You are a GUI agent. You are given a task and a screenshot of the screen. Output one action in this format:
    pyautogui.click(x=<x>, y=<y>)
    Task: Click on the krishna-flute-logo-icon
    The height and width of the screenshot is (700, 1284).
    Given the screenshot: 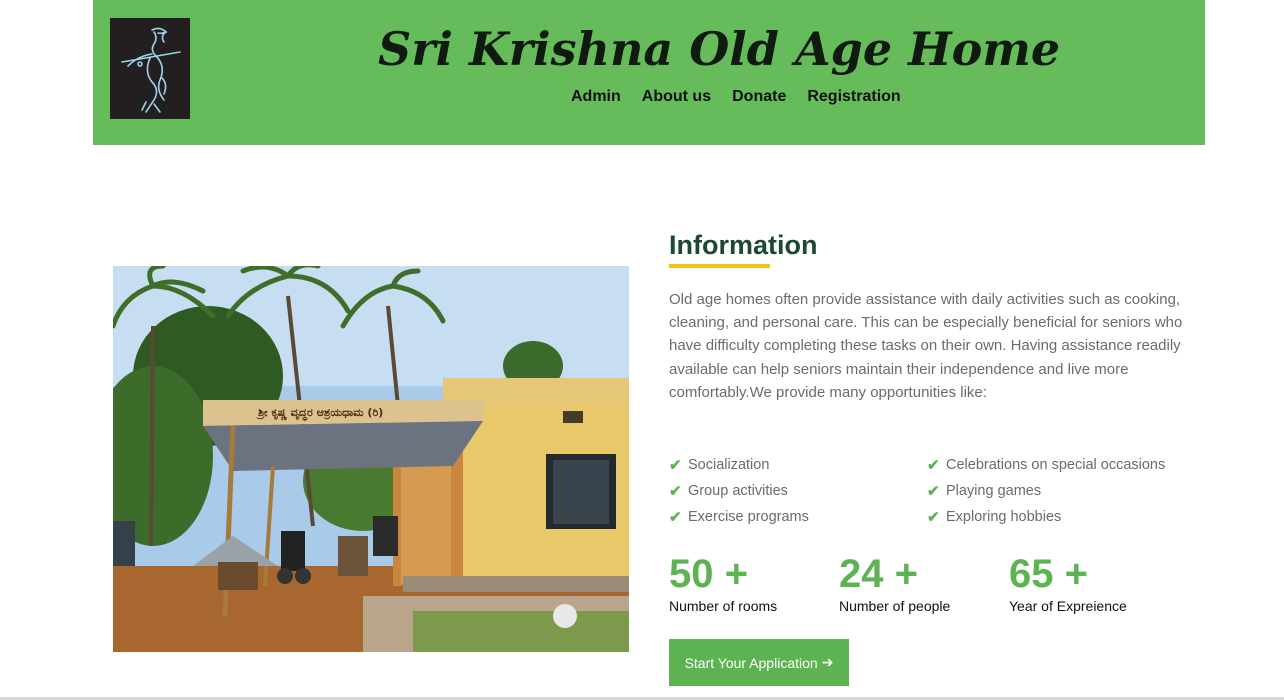 What is the action you would take?
    pyautogui.click(x=150, y=68)
    